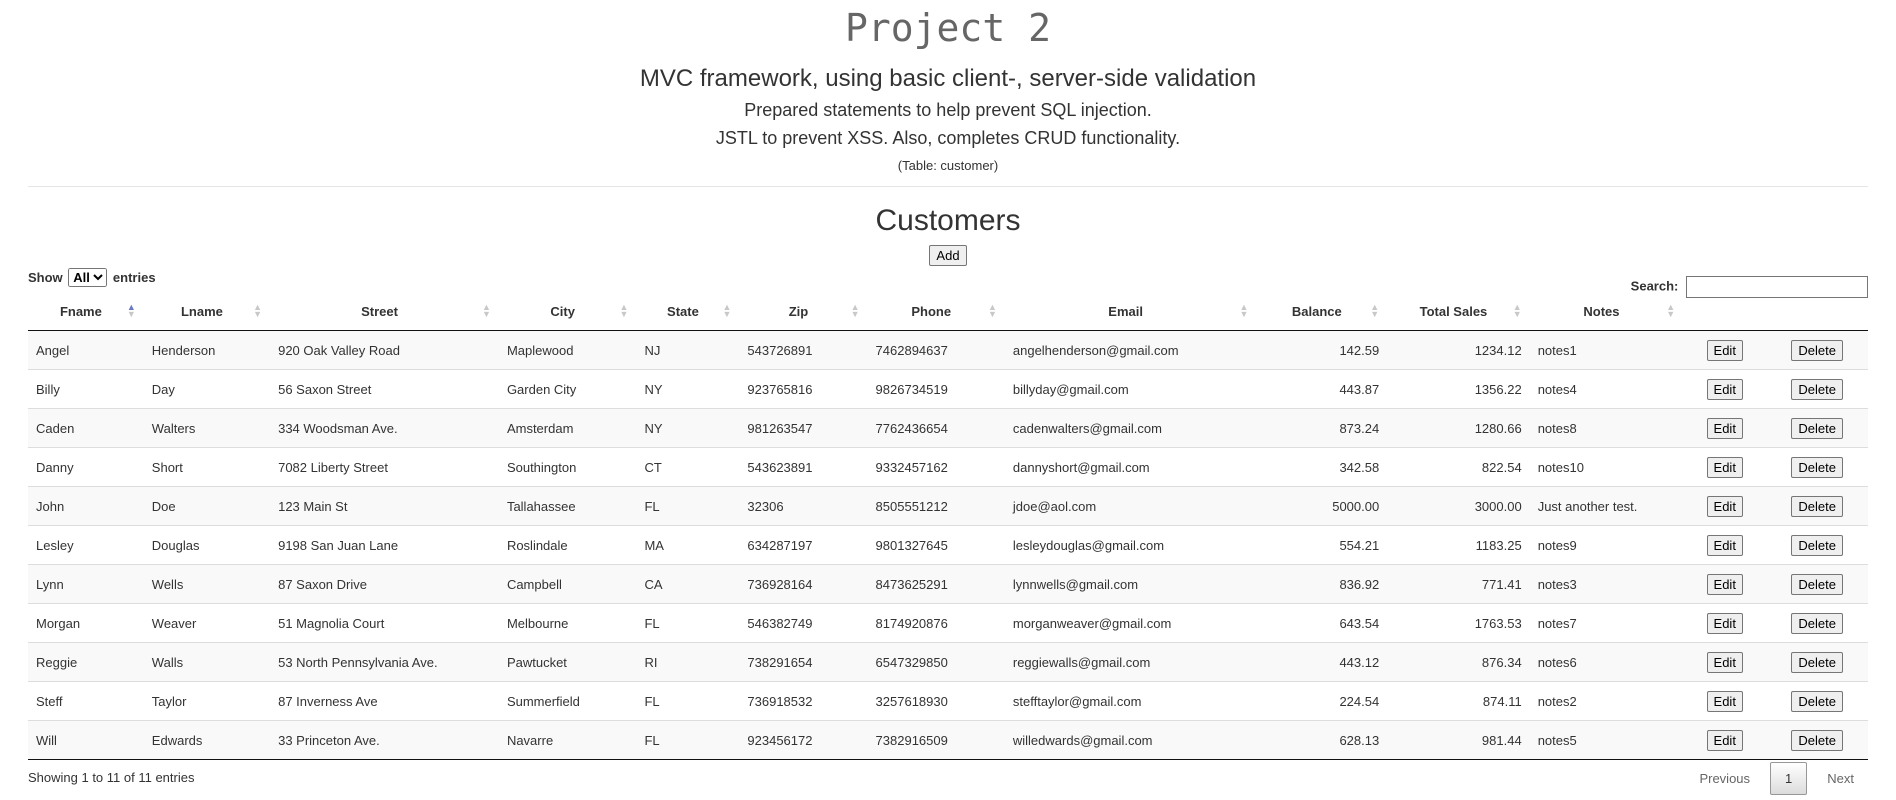 The width and height of the screenshot is (1896, 800). What do you see at coordinates (207, 545) in the screenshot?
I see `cell-lname: Douglas` at bounding box center [207, 545].